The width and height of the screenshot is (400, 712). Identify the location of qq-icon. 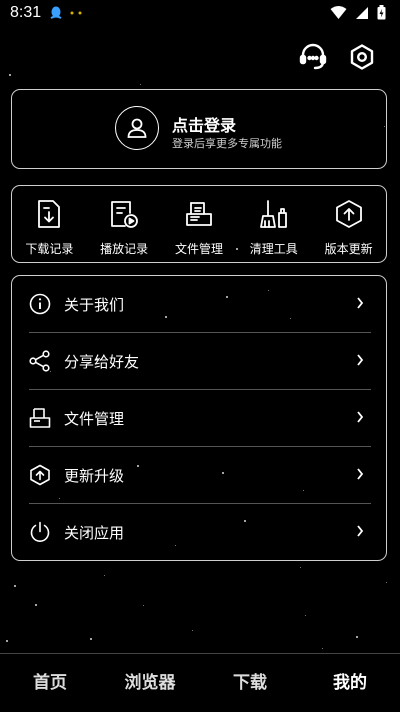
(56, 12).